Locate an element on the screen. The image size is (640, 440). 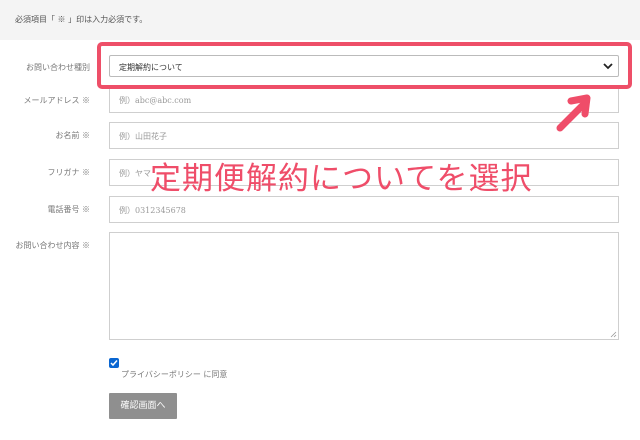
arrow-up-right-icon is located at coordinates (573, 113).